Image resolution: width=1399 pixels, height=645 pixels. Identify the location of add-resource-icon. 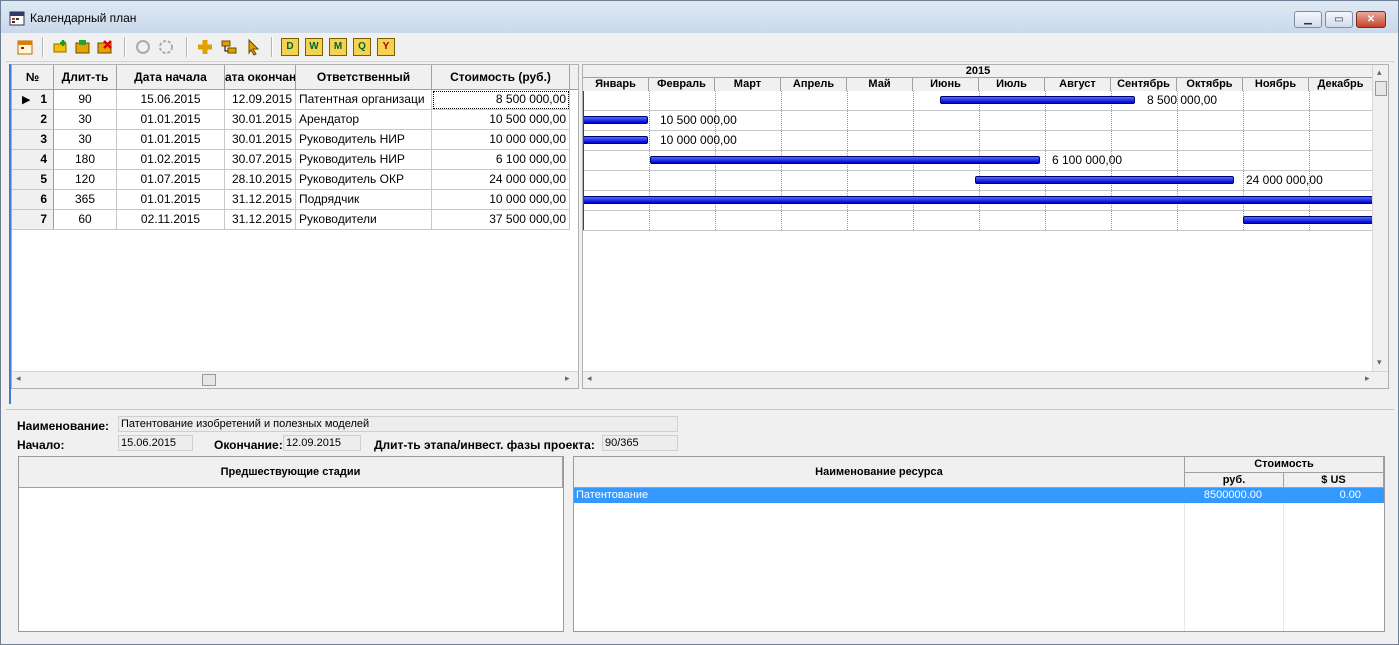
(83, 47).